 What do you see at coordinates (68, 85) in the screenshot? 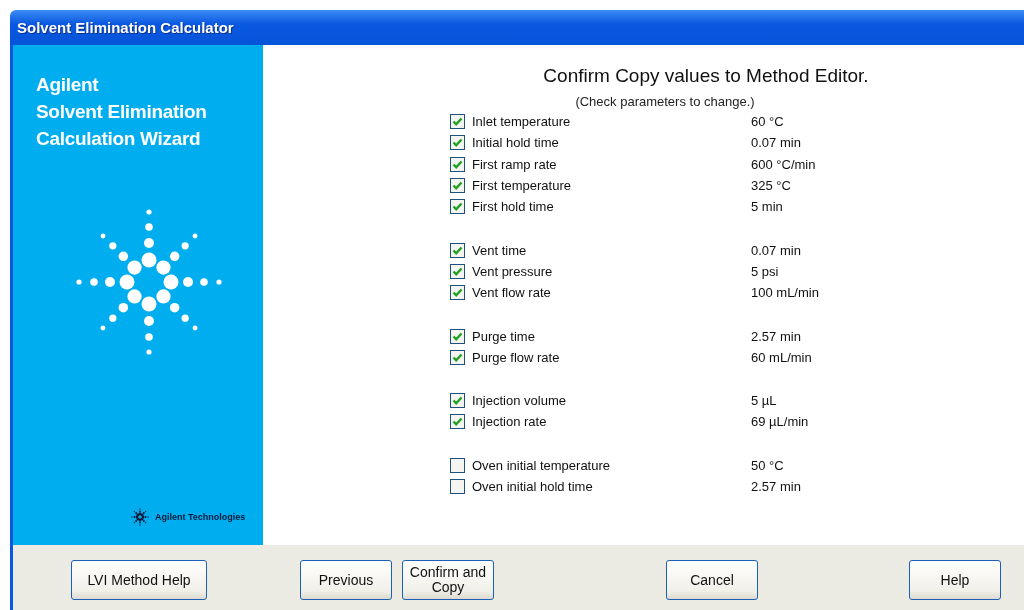
I see `wizard-heading: Agilent` at bounding box center [68, 85].